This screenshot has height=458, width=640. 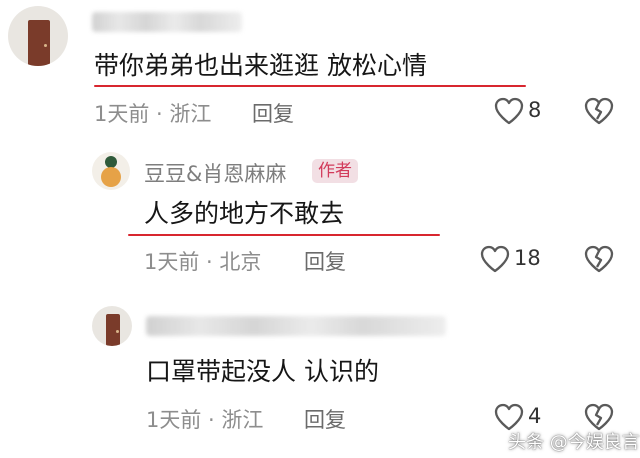 What do you see at coordinates (262, 371) in the screenshot?
I see `comment-text: 口罩带起没人 认识的` at bounding box center [262, 371].